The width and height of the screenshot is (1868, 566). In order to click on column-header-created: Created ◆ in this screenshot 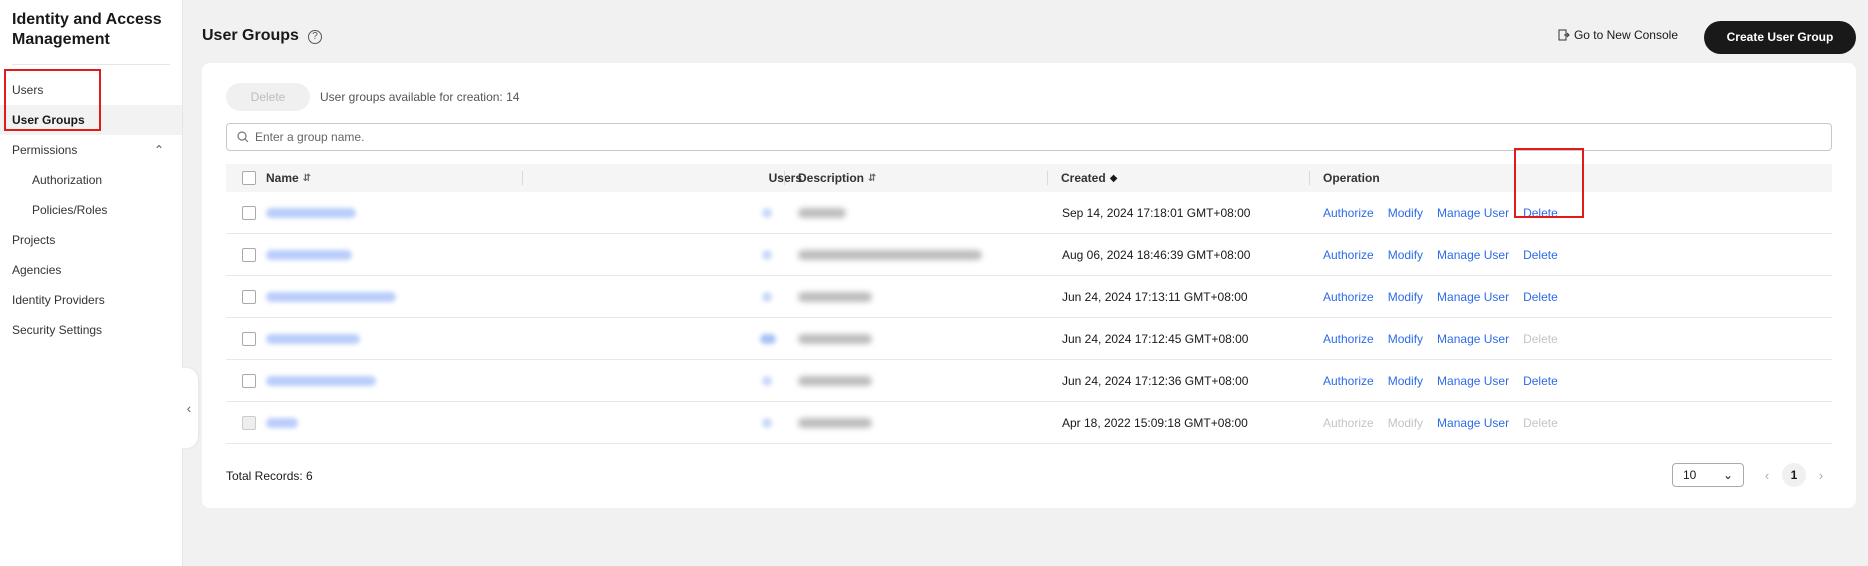, I will do `click(1191, 178)`.